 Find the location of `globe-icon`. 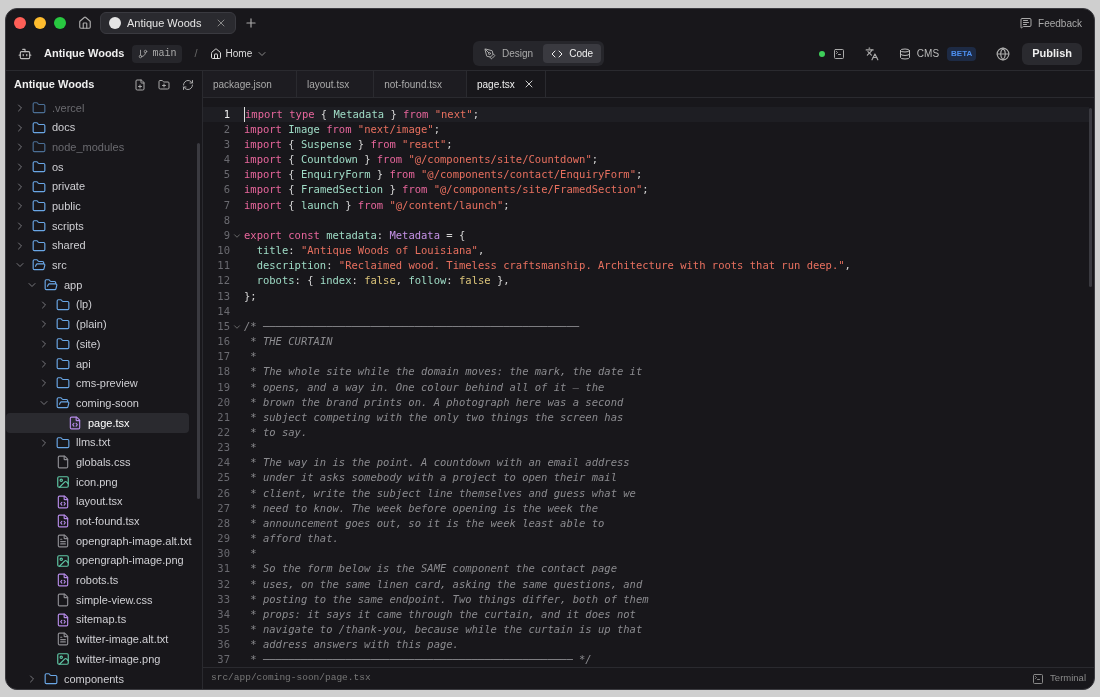

globe-icon is located at coordinates (1003, 53).